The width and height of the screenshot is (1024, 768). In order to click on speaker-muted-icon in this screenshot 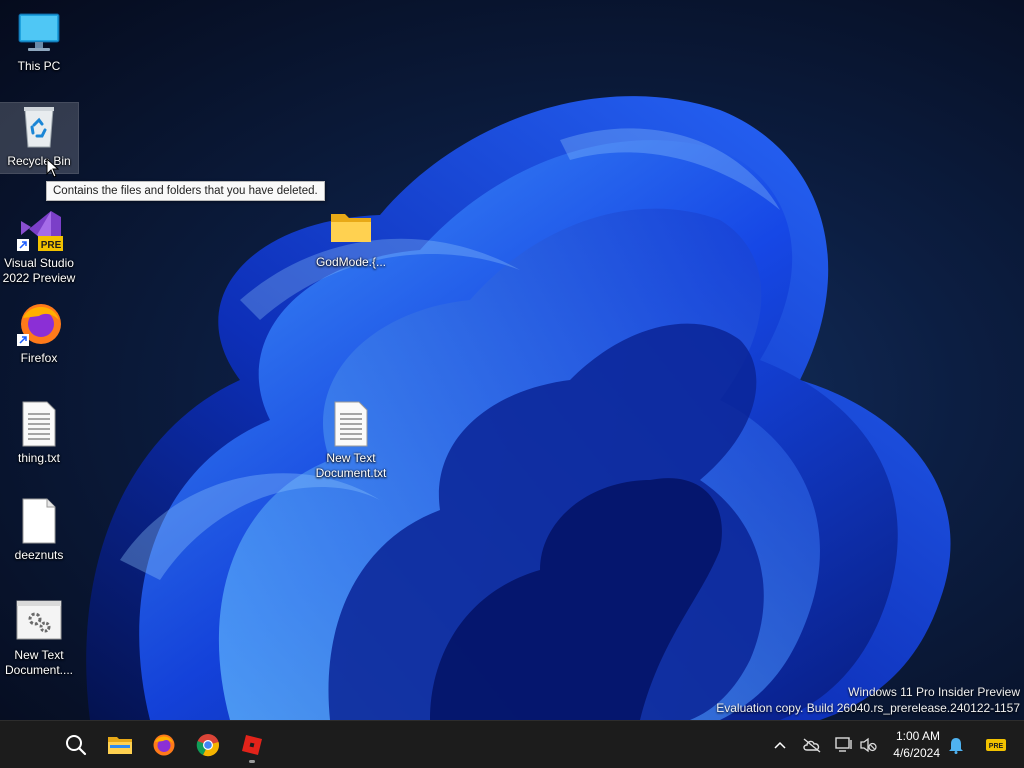, I will do `click(868, 745)`.